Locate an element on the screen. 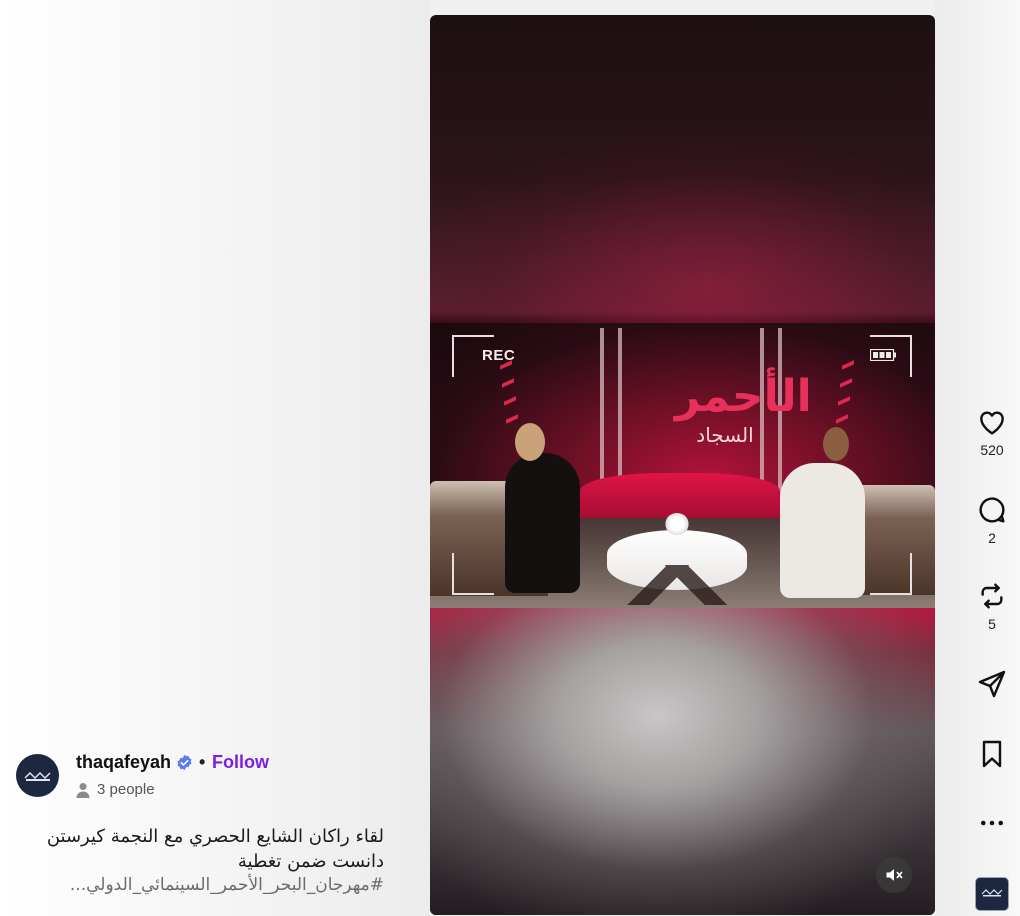  audio-avatar is located at coordinates (992, 894).